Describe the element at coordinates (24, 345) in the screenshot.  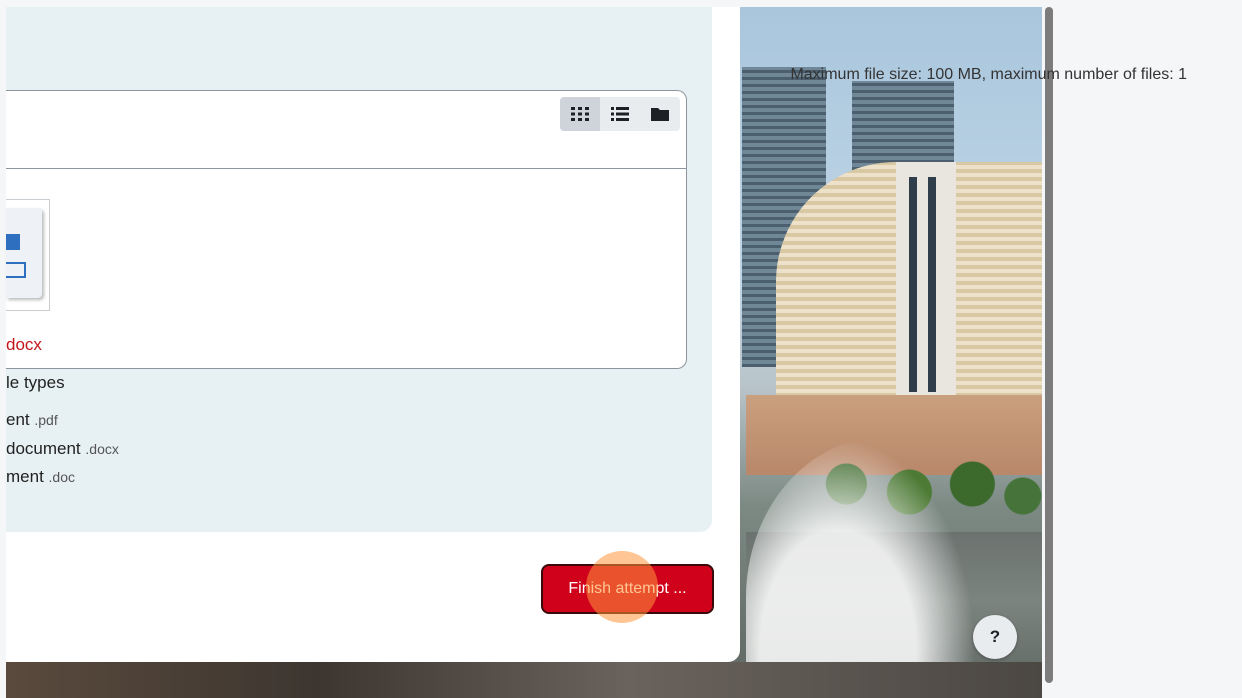
I see `uploaded-file-name: docx` at that location.